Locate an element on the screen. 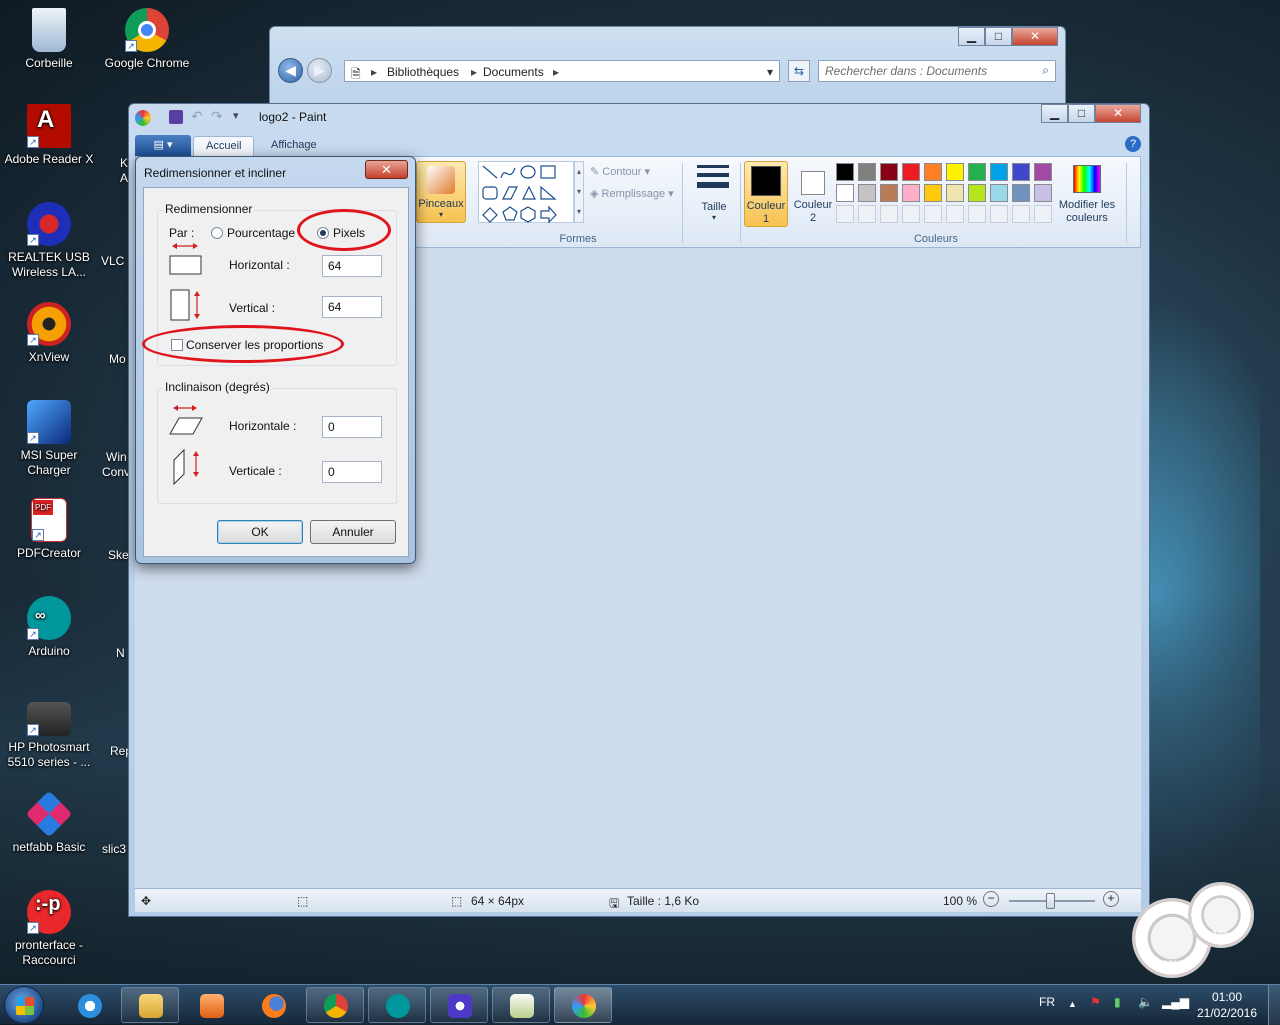  undo-icon: ↶ is located at coordinates (197, 116).